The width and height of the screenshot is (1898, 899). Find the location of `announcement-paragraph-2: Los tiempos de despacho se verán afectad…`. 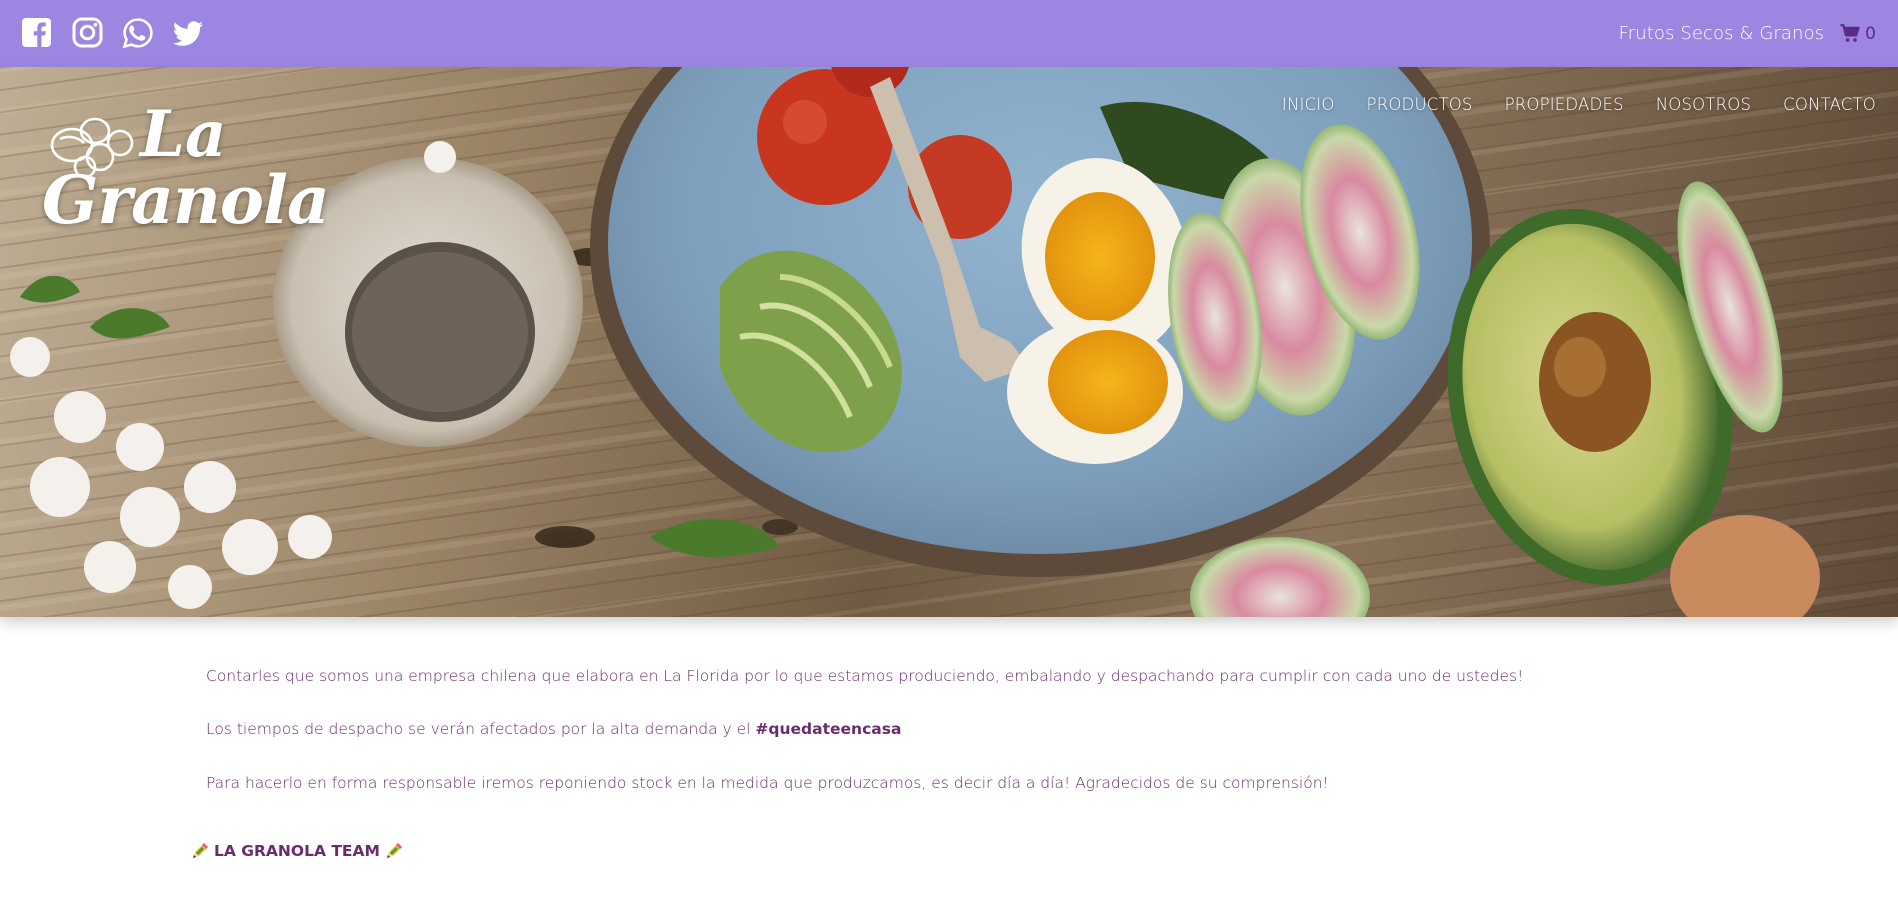

announcement-paragraph-2: Los tiempos de despacho se verán afectad… is located at coordinates (553, 729).